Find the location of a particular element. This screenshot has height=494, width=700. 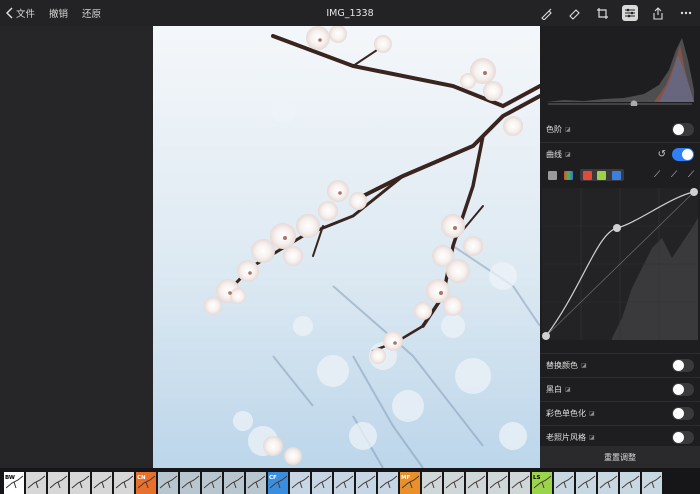

black-white-toggle is located at coordinates (683, 389).